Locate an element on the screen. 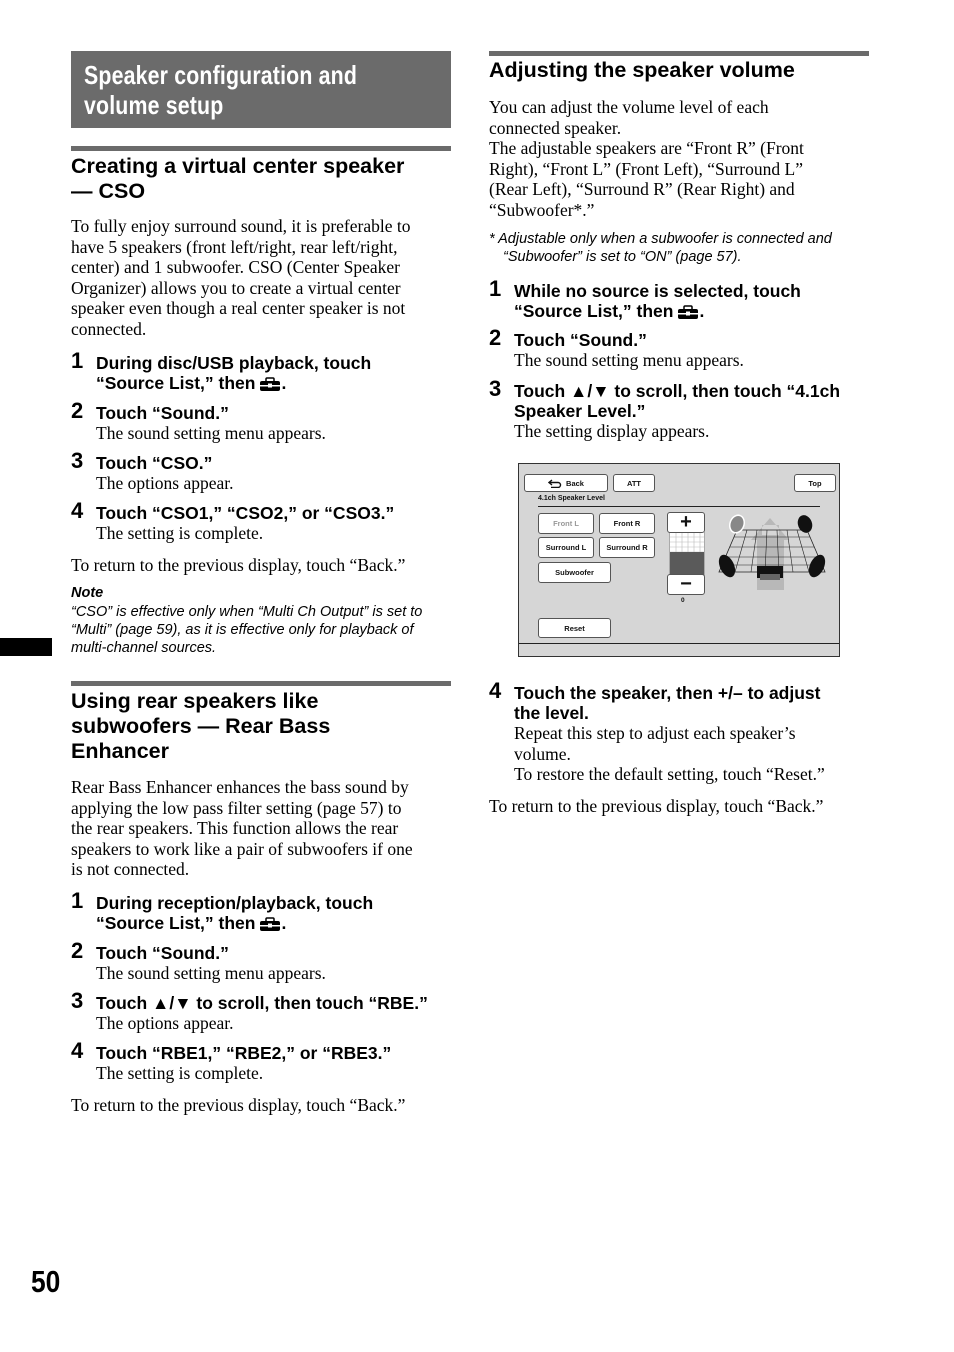 The width and height of the screenshot is (954, 1352). speaker-subwoofer-button: Subwoofer is located at coordinates (574, 572).